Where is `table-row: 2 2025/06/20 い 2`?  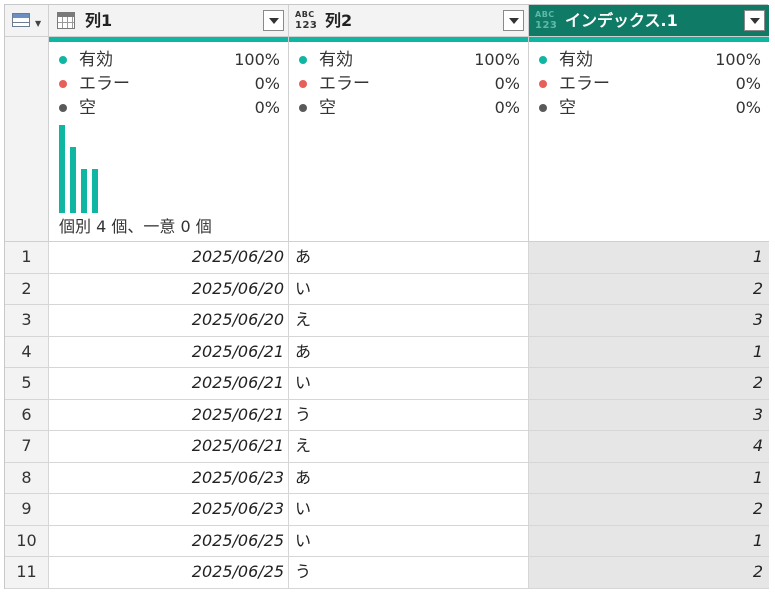 table-row: 2 2025/06/20 い 2 is located at coordinates (387, 289).